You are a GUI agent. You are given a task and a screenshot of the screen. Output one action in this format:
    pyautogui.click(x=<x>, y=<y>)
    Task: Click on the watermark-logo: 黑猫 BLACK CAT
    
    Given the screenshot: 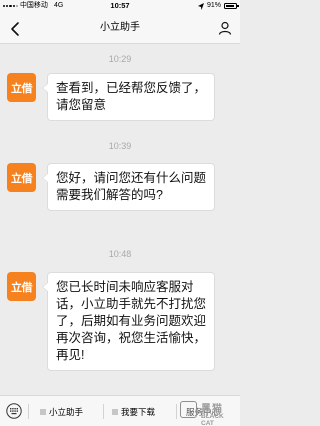 What is the action you would take?
    pyautogui.click(x=209, y=413)
    